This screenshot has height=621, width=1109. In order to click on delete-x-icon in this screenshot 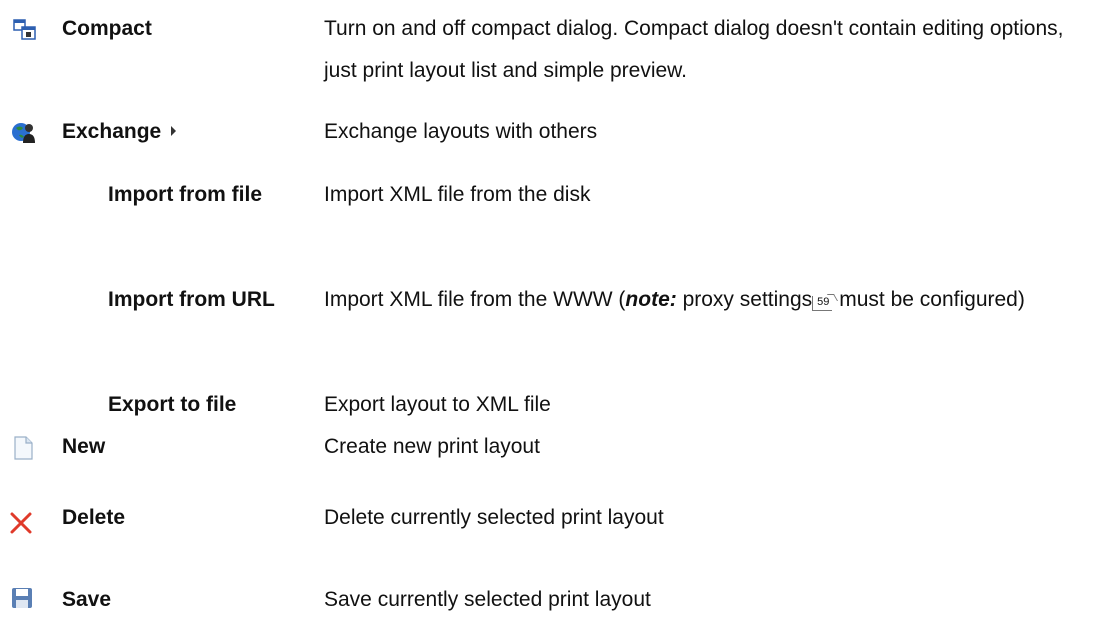, I will do `click(21, 523)`.